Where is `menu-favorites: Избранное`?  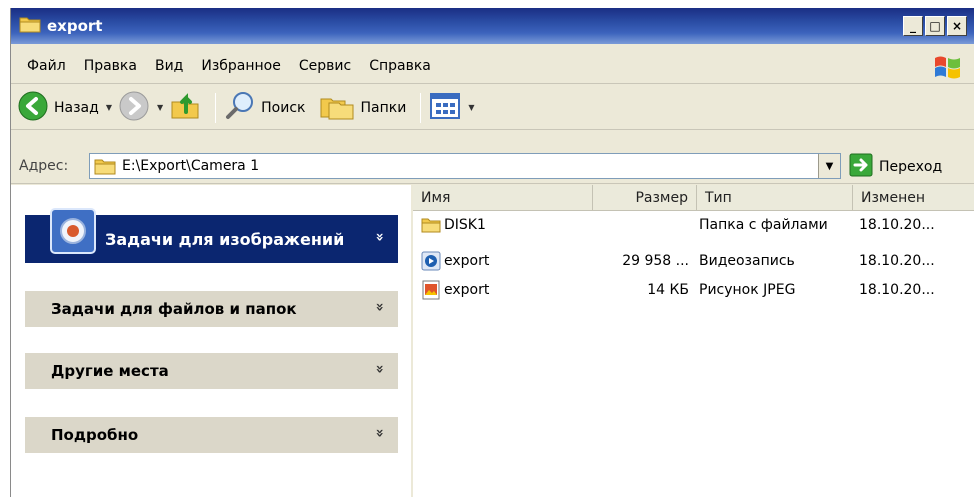 menu-favorites: Избранное is located at coordinates (241, 66).